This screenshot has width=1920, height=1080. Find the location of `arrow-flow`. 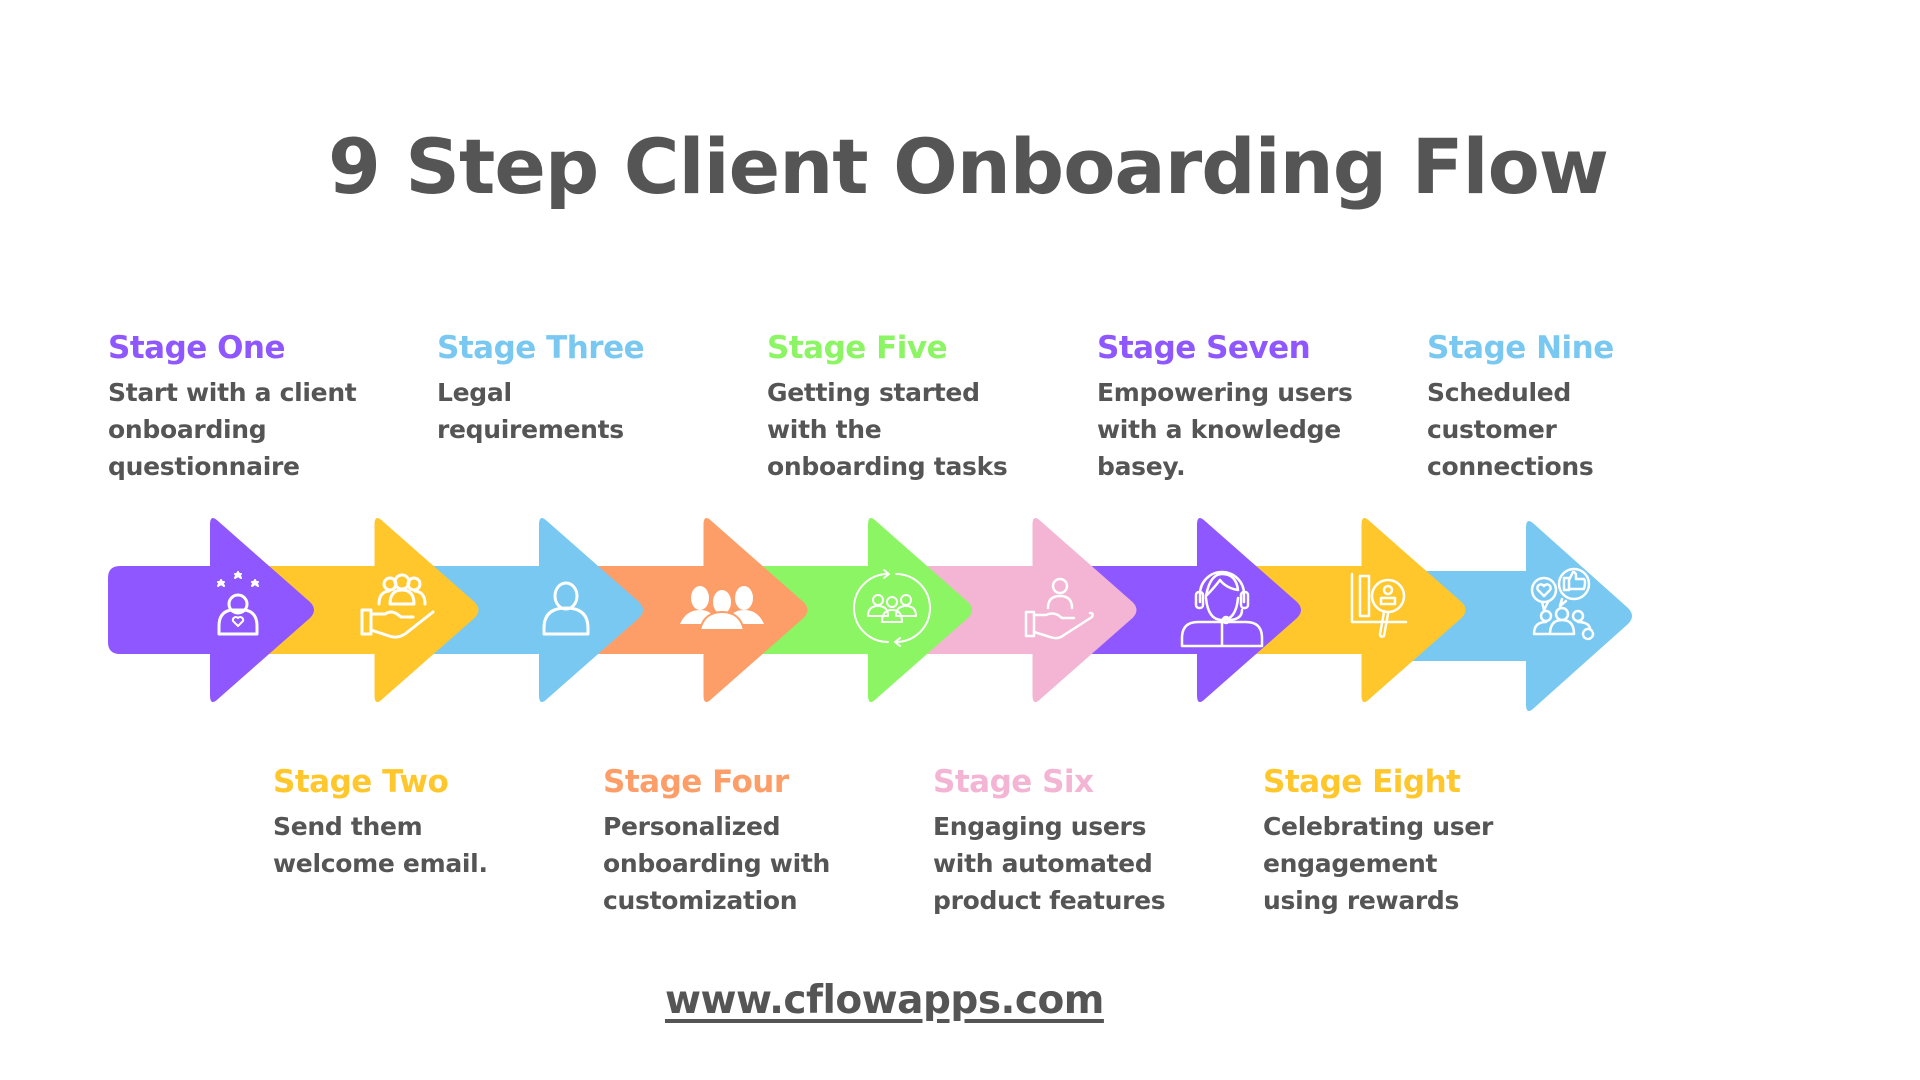

arrow-flow is located at coordinates (870, 614).